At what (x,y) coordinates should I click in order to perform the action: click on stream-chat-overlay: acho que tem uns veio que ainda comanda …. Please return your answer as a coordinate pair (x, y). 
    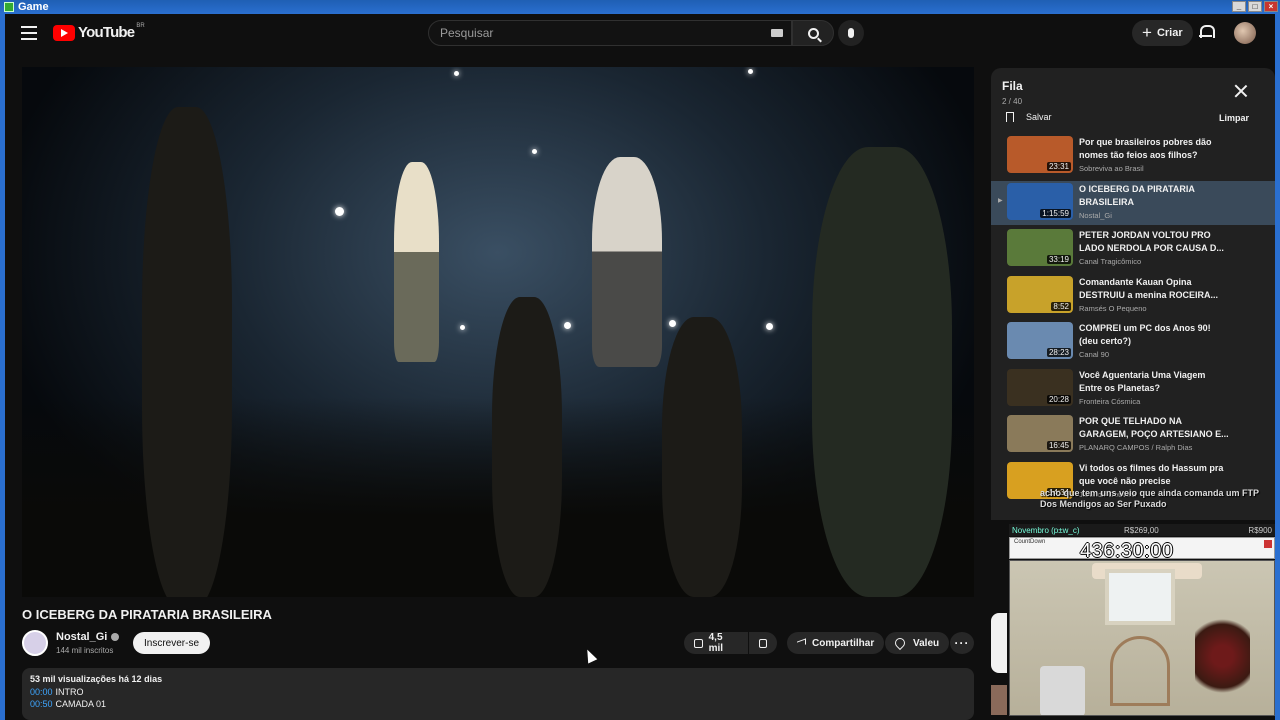
    Looking at the image, I should click on (1156, 499).